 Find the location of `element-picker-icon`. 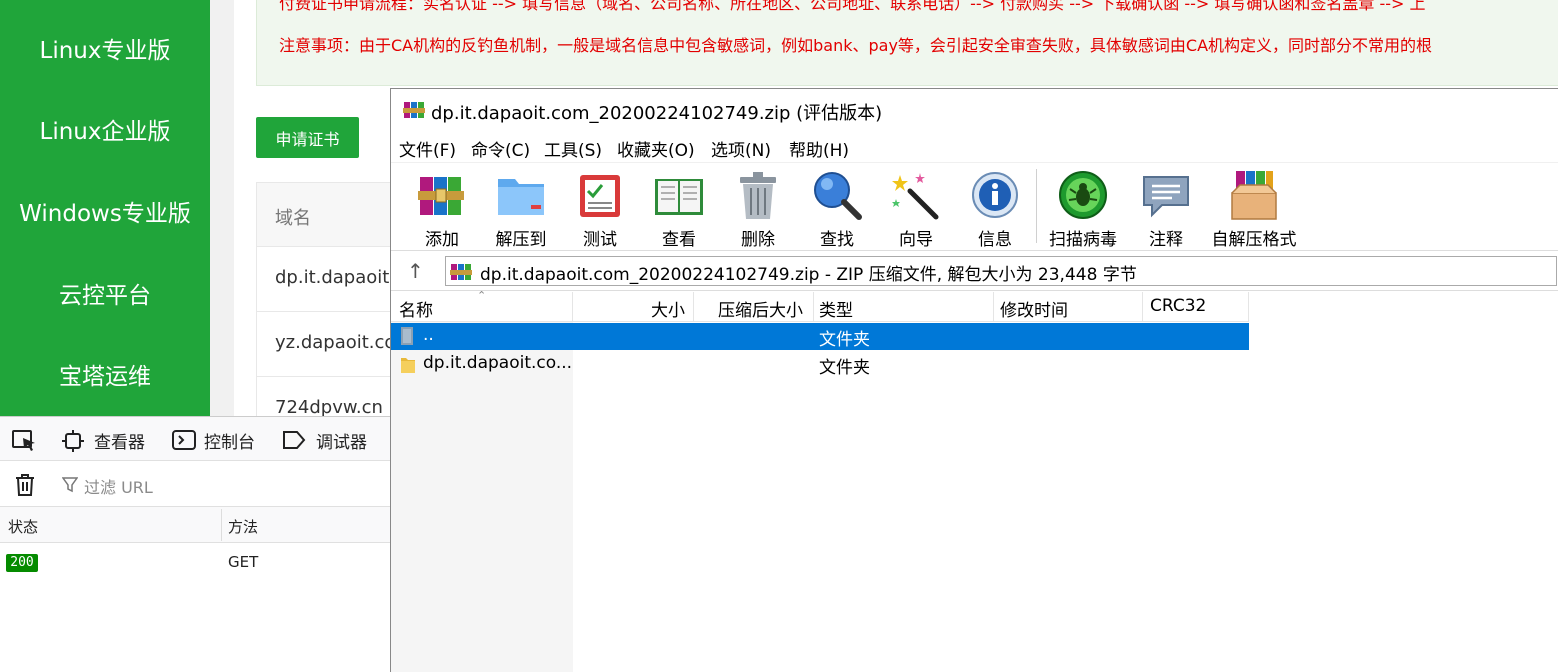

element-picker-icon is located at coordinates (25, 443).